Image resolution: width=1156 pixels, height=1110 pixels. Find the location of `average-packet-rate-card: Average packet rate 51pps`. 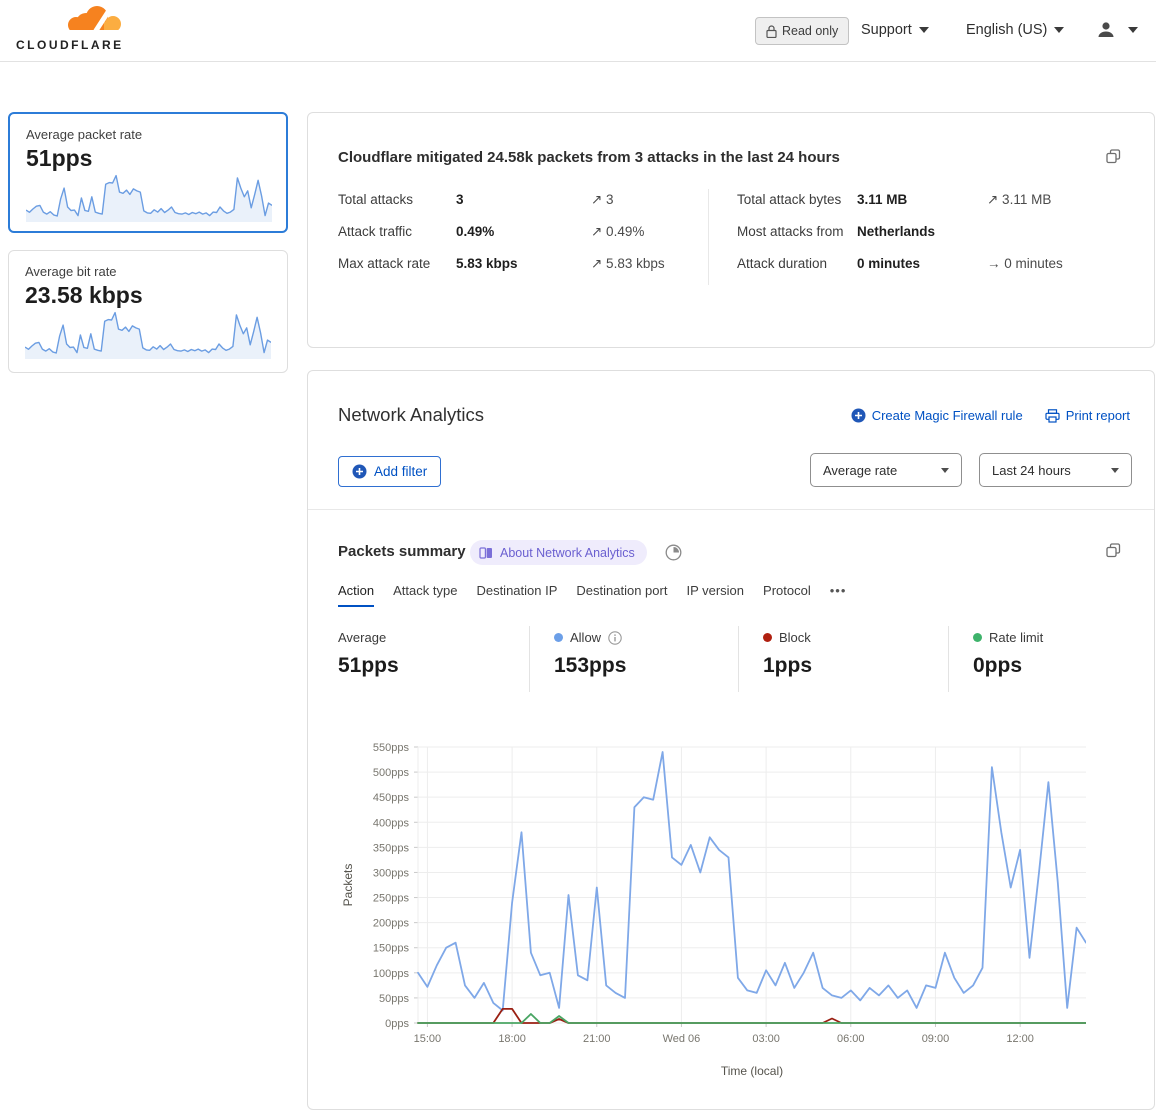

average-packet-rate-card: Average packet rate 51pps is located at coordinates (148, 172).